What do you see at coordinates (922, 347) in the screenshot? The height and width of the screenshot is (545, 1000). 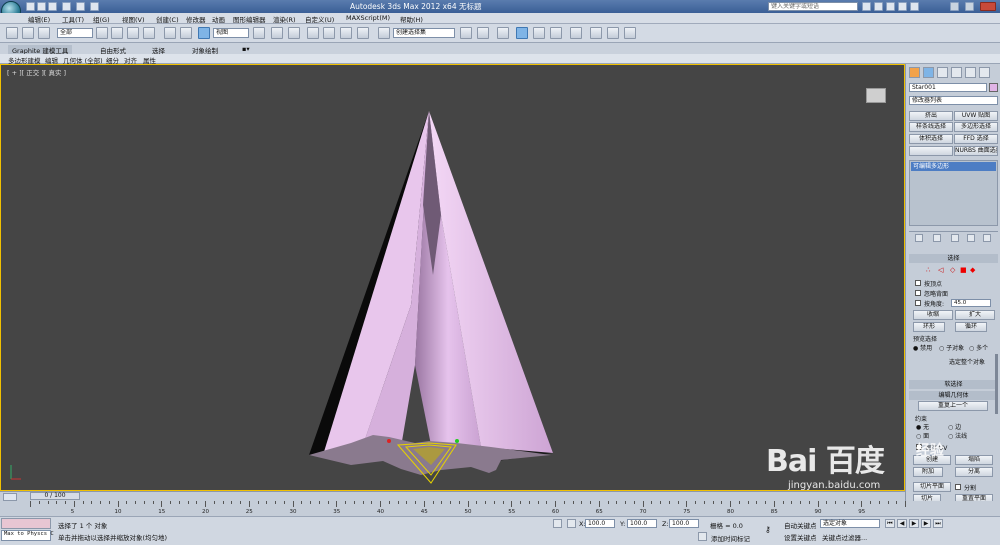 I see `preview-disabled-radio: ● 禁用` at bounding box center [922, 347].